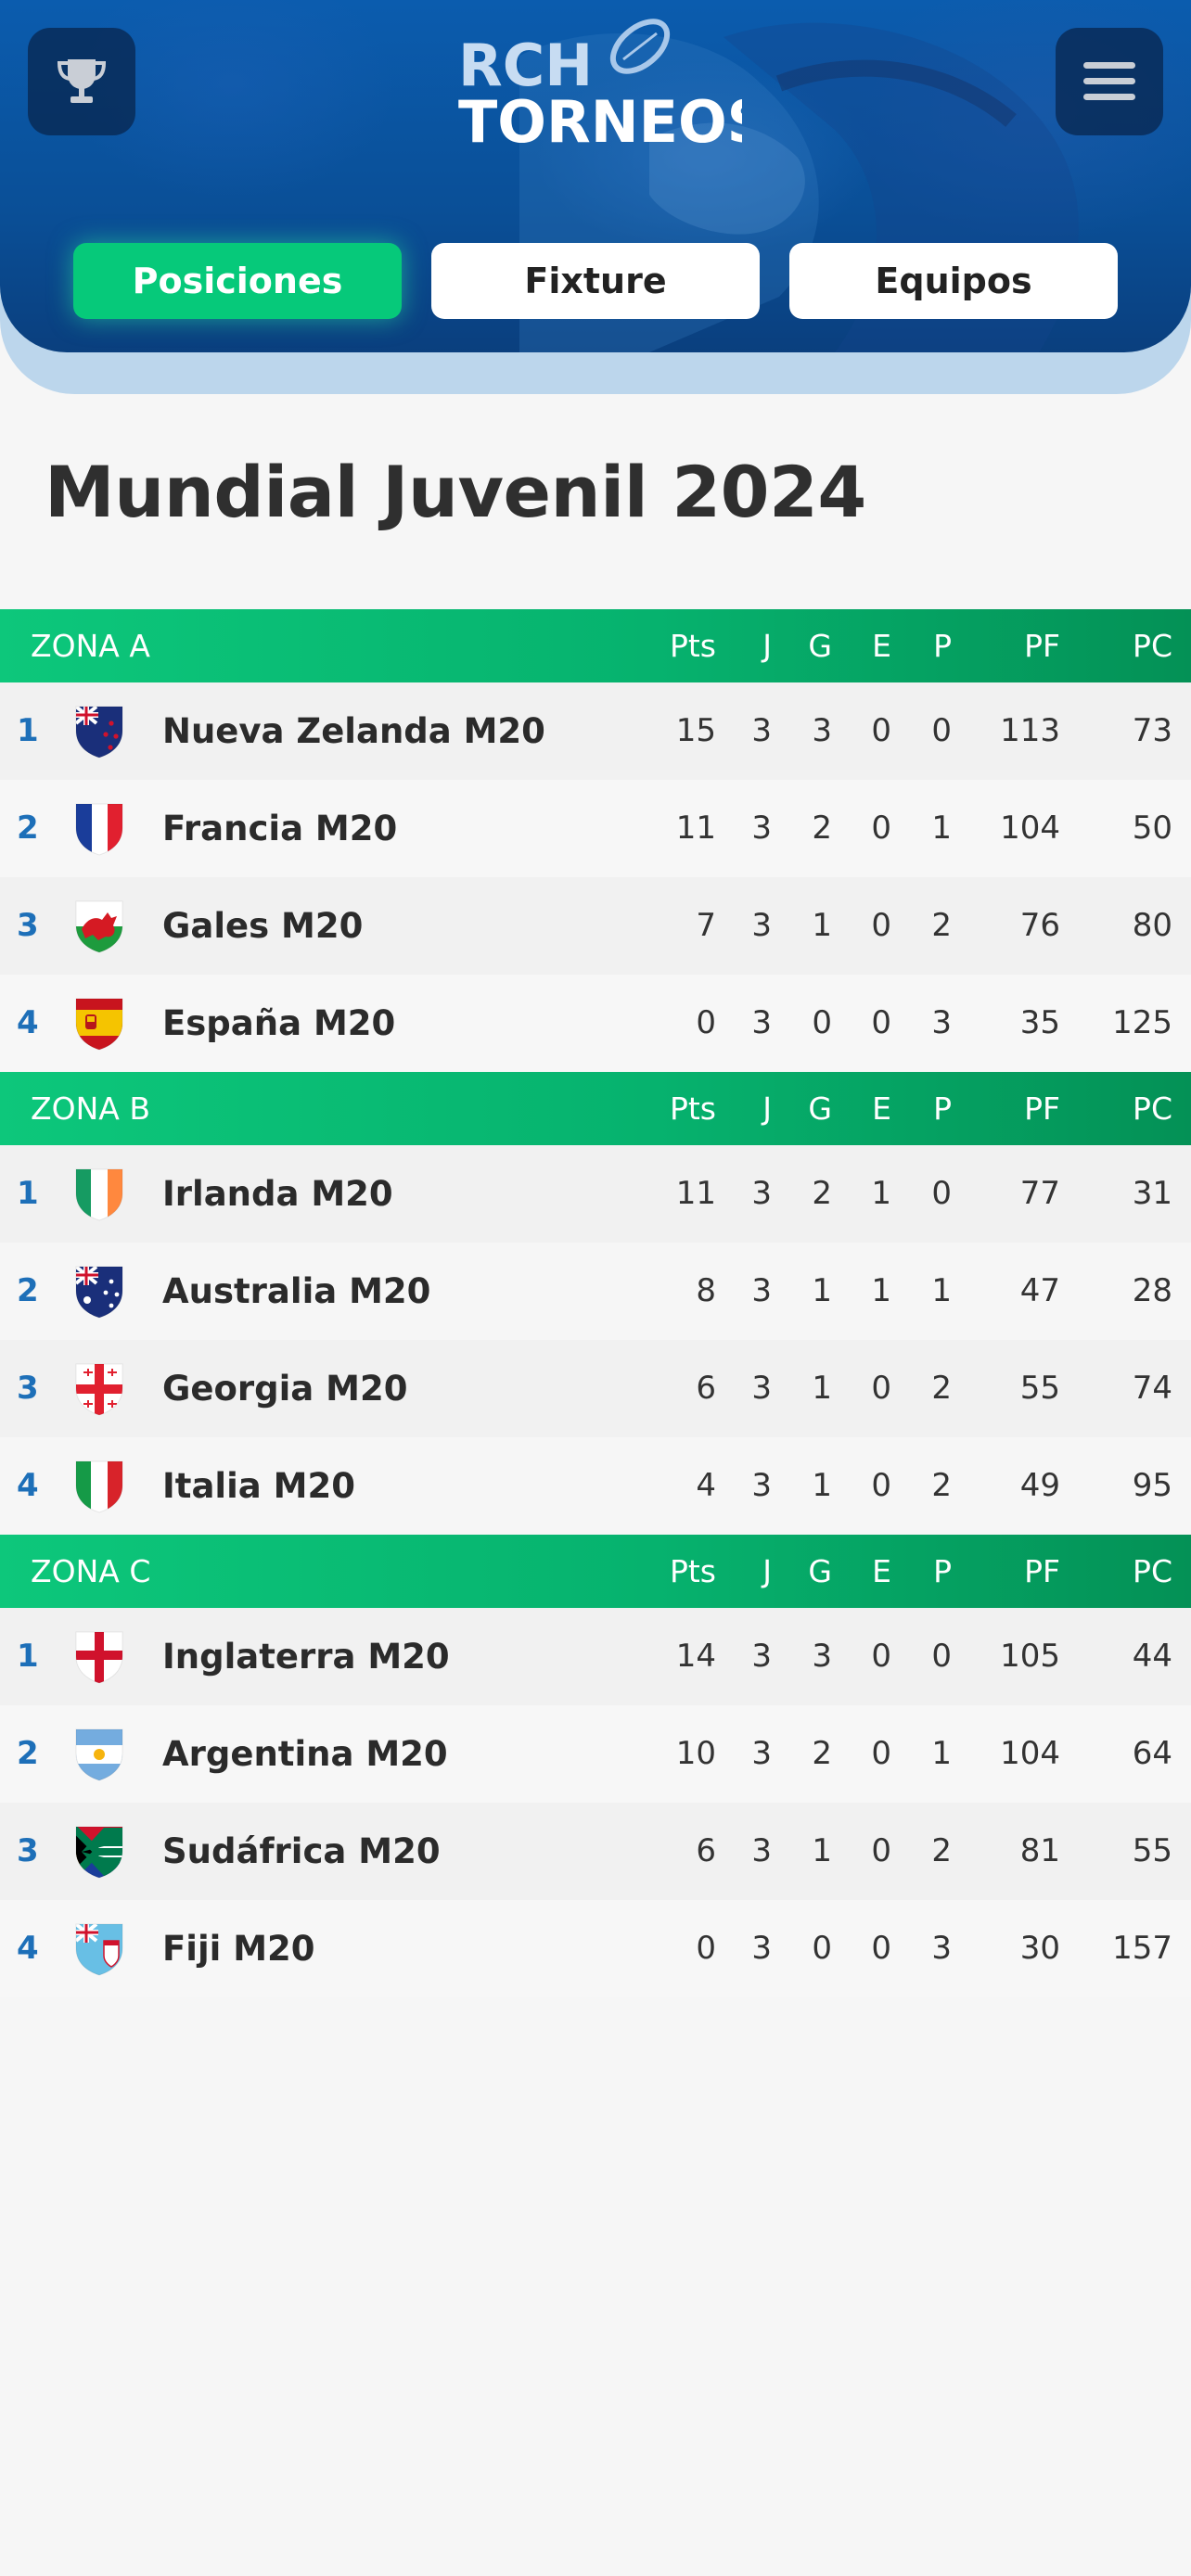 The width and height of the screenshot is (1191, 2576). What do you see at coordinates (595, 731) in the screenshot?
I see `standings-row: 1 Nueva Zelanda M20 15 3 3 0 0 113 73` at bounding box center [595, 731].